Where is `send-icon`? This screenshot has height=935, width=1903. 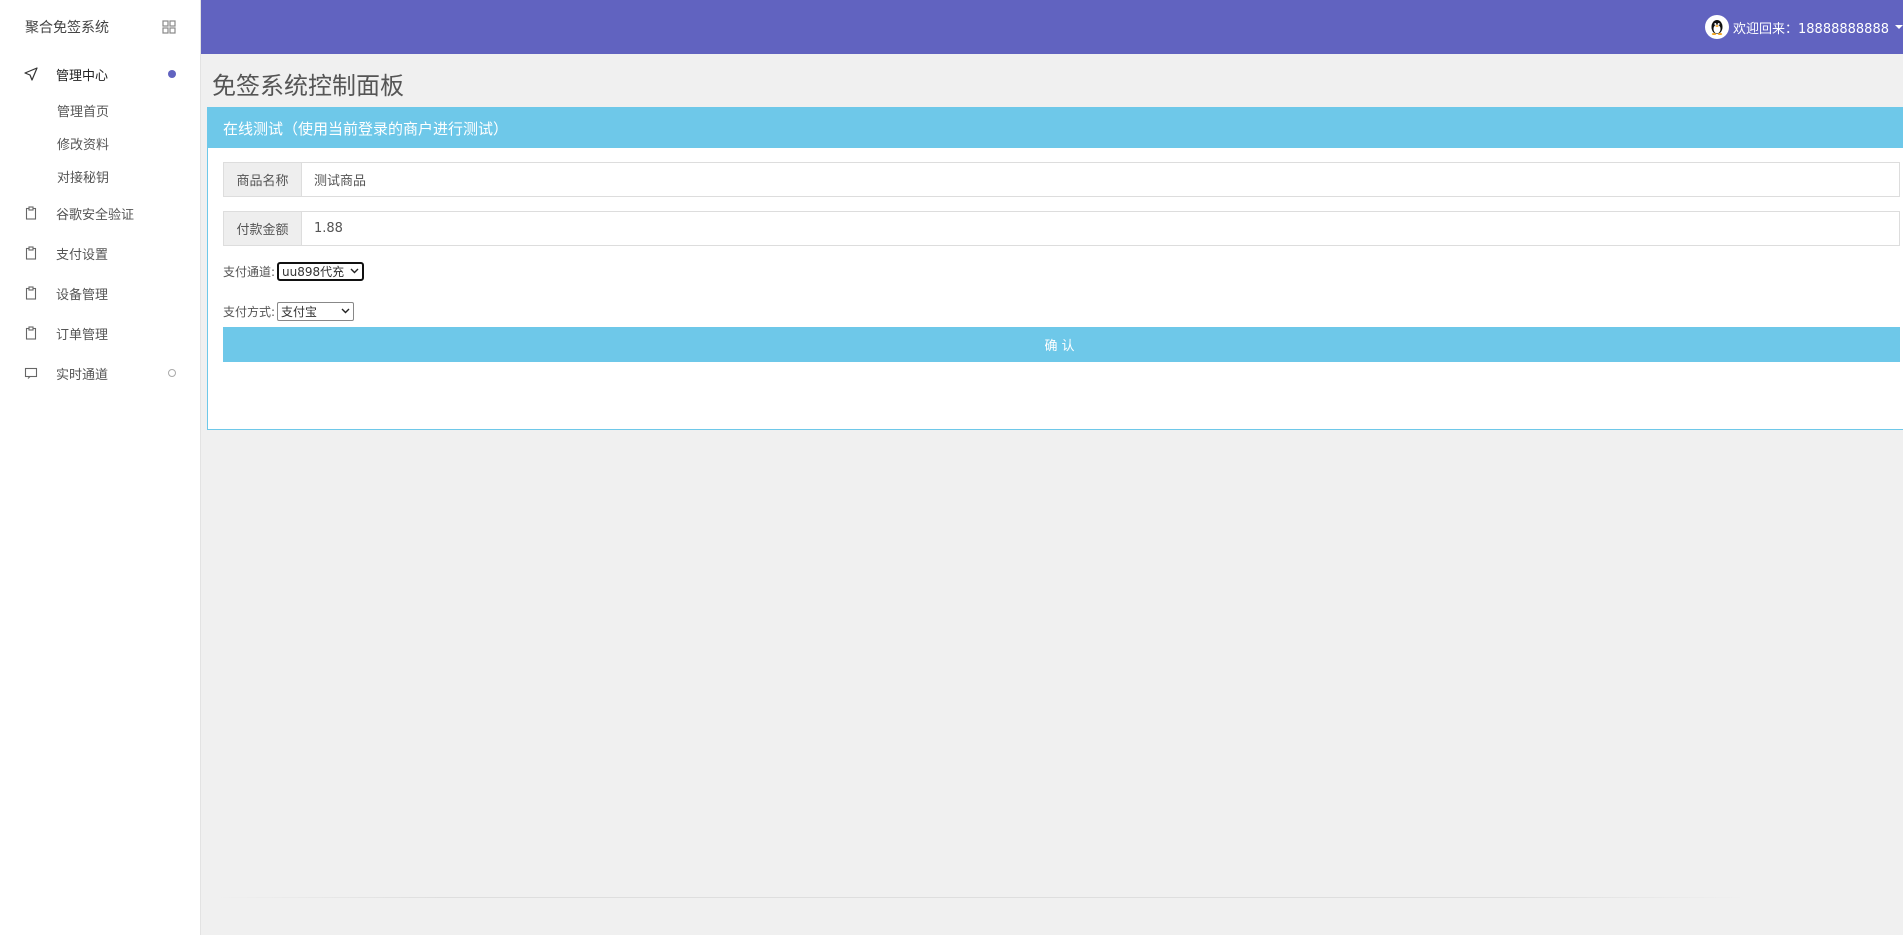
send-icon is located at coordinates (31, 74).